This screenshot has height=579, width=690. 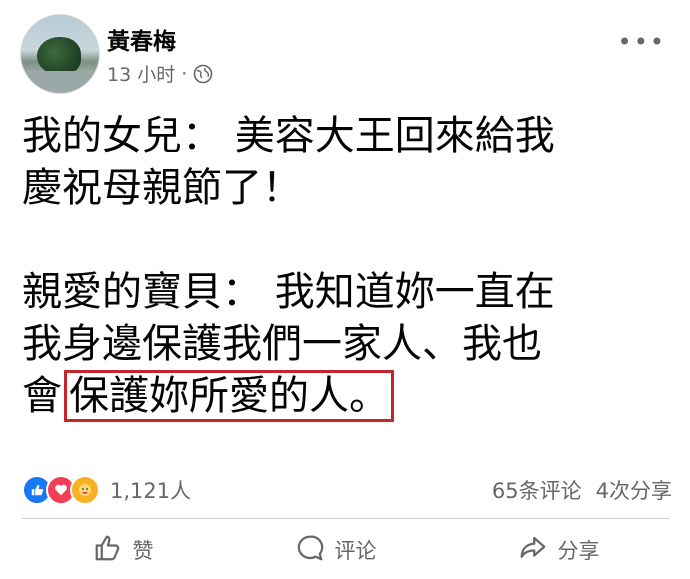 I want to click on post-line: 慶祝母親節了！, so click(x=162, y=188).